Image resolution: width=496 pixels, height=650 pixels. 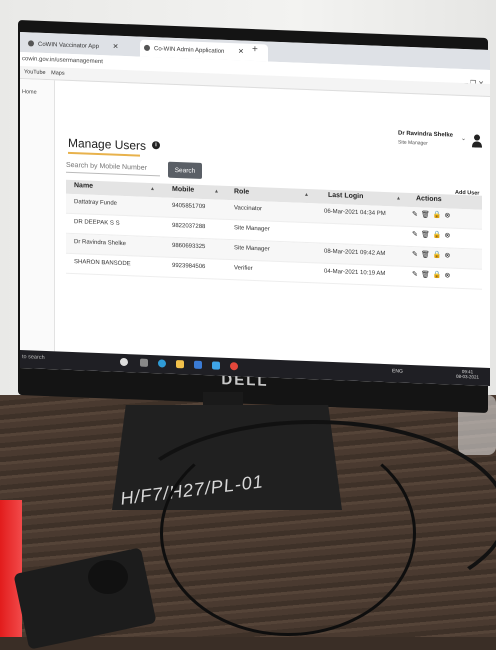 I want to click on search-mobile-input, so click(x=113, y=167).